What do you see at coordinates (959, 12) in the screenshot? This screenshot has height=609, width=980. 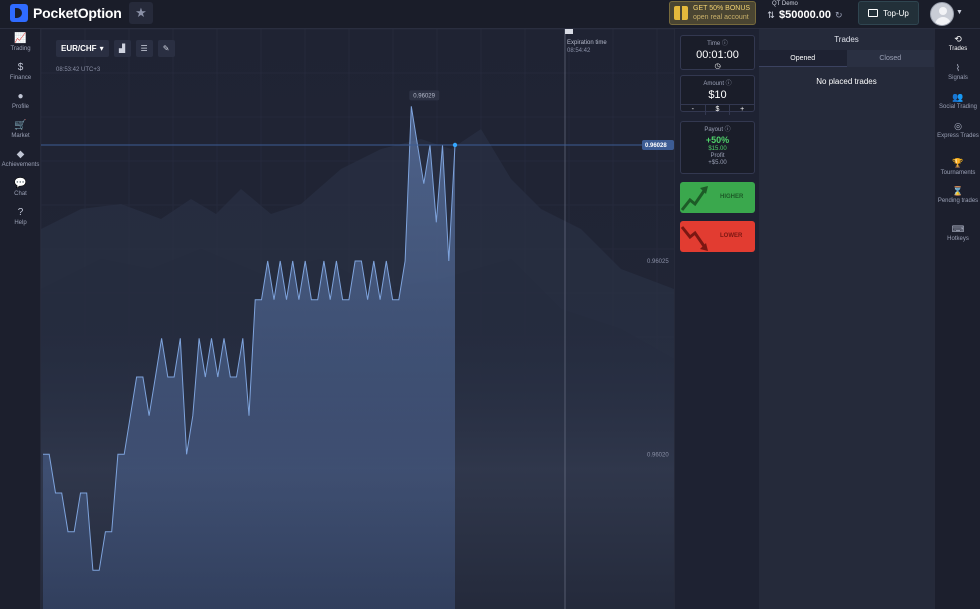 I see `chevron-down-icon: ▼` at bounding box center [959, 12].